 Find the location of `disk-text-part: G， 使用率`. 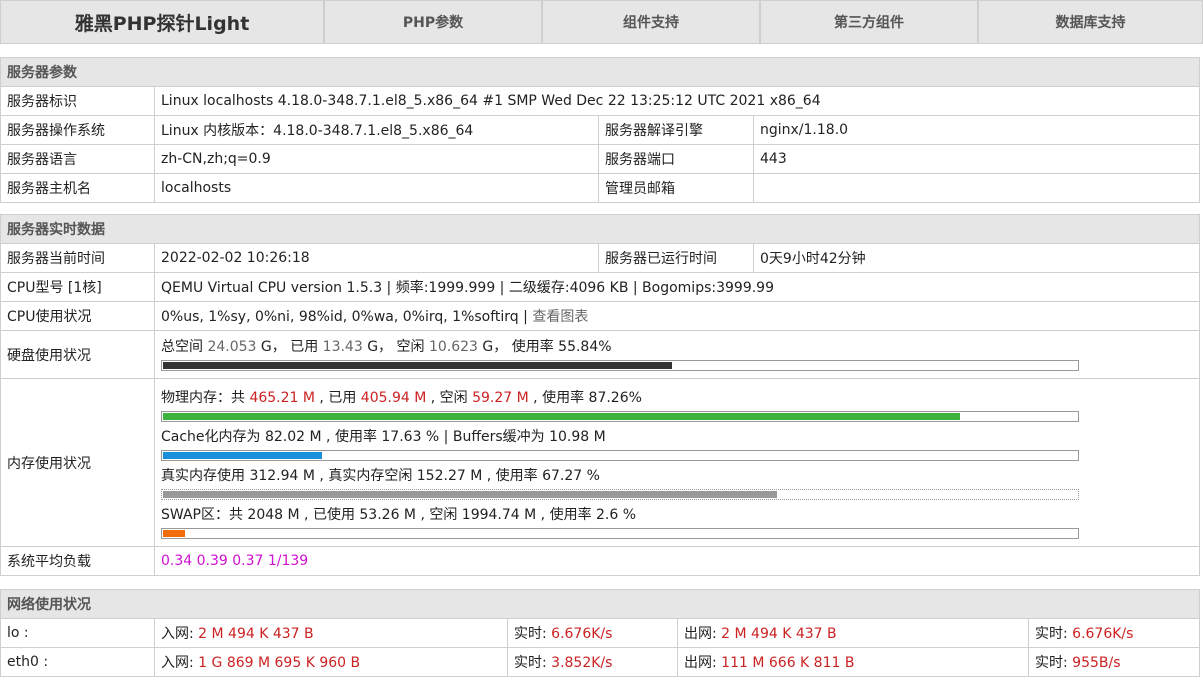

disk-text-part: G， 使用率 is located at coordinates (518, 347).